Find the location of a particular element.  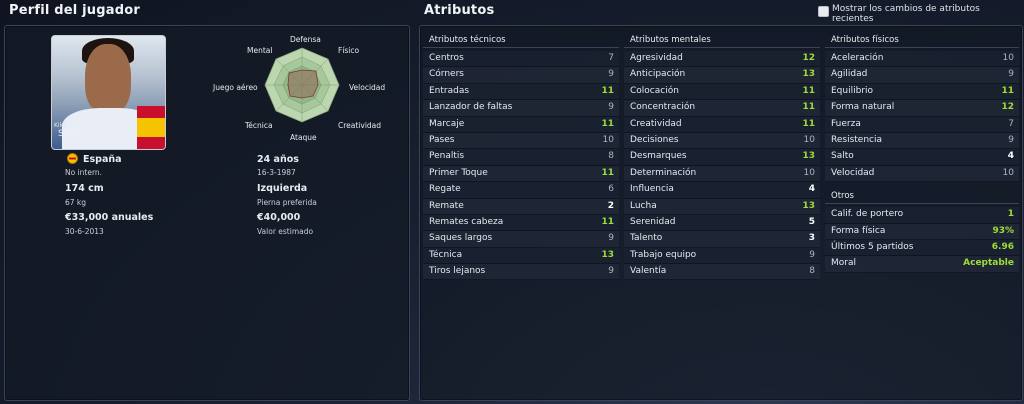

attribute-value: 3 is located at coordinates (811, 238).